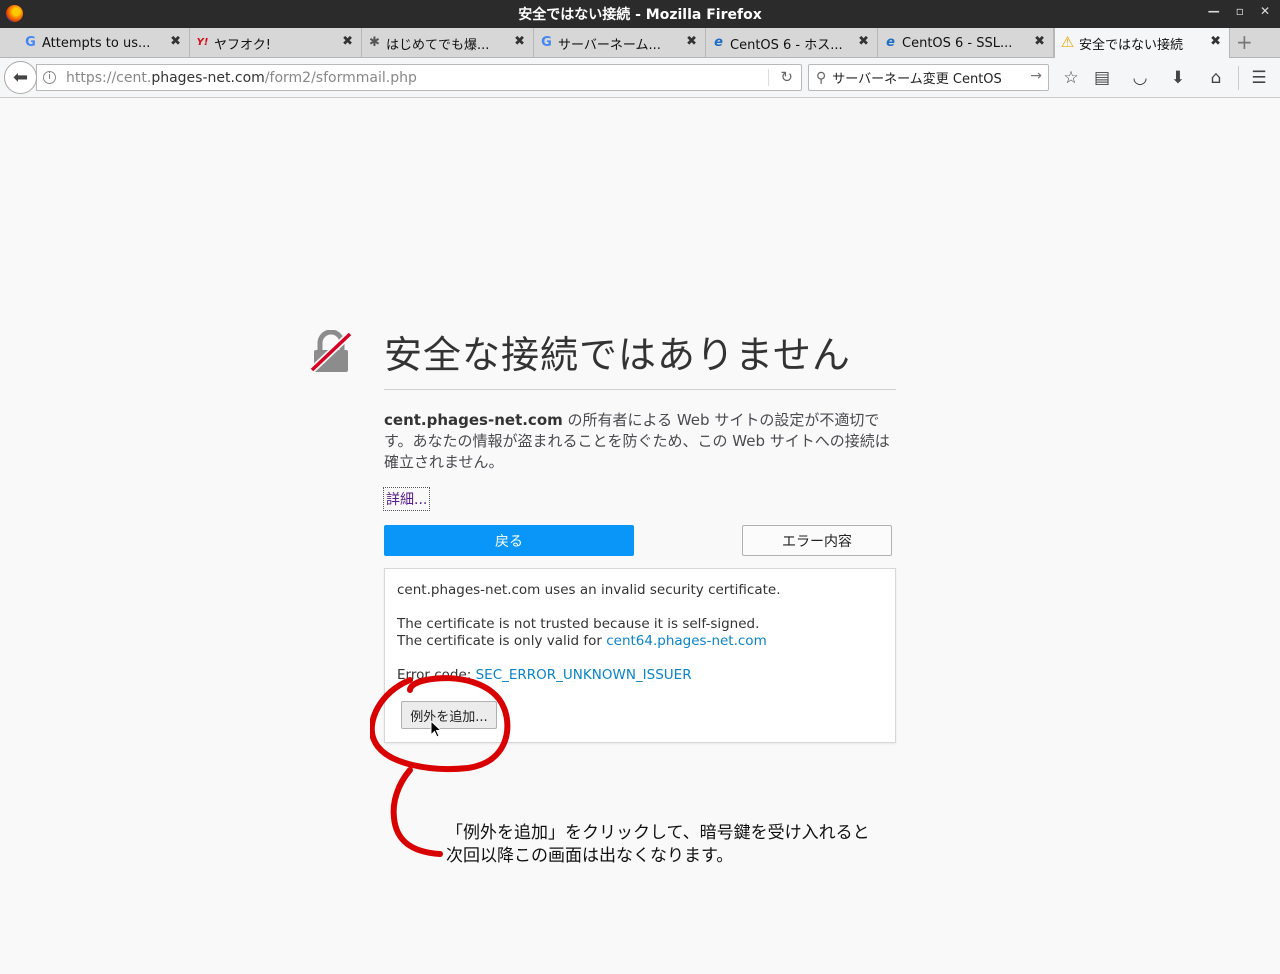 Image resolution: width=1280 pixels, height=974 pixels. What do you see at coordinates (1214, 11) in the screenshot?
I see `minimize-icon: —` at bounding box center [1214, 11].